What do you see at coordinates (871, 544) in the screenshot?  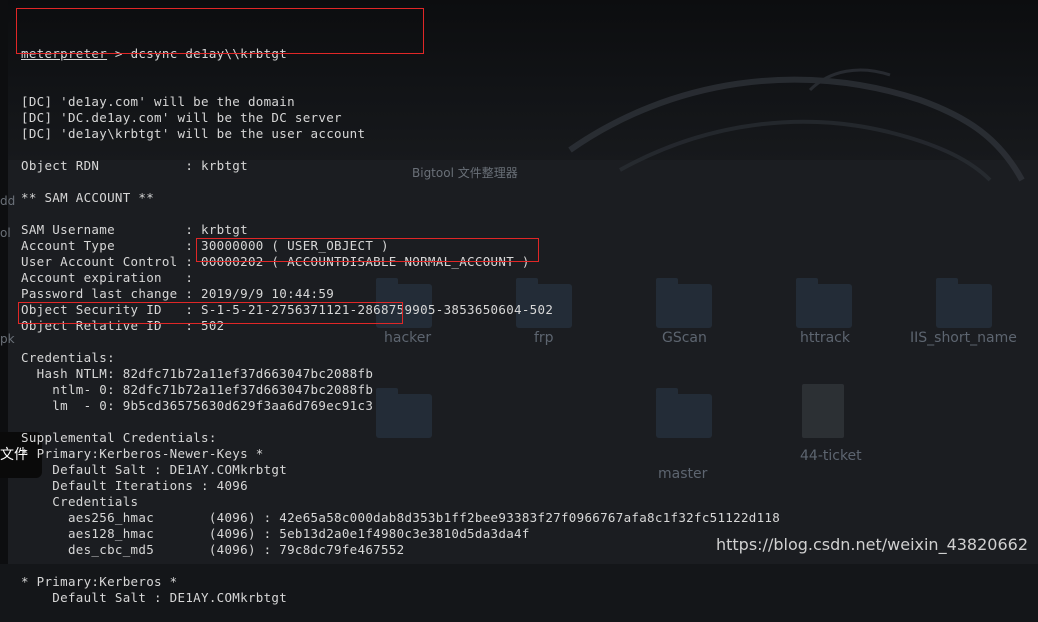 I see `watermark-url: https://blog.csdn.net/weixin_43820662` at bounding box center [871, 544].